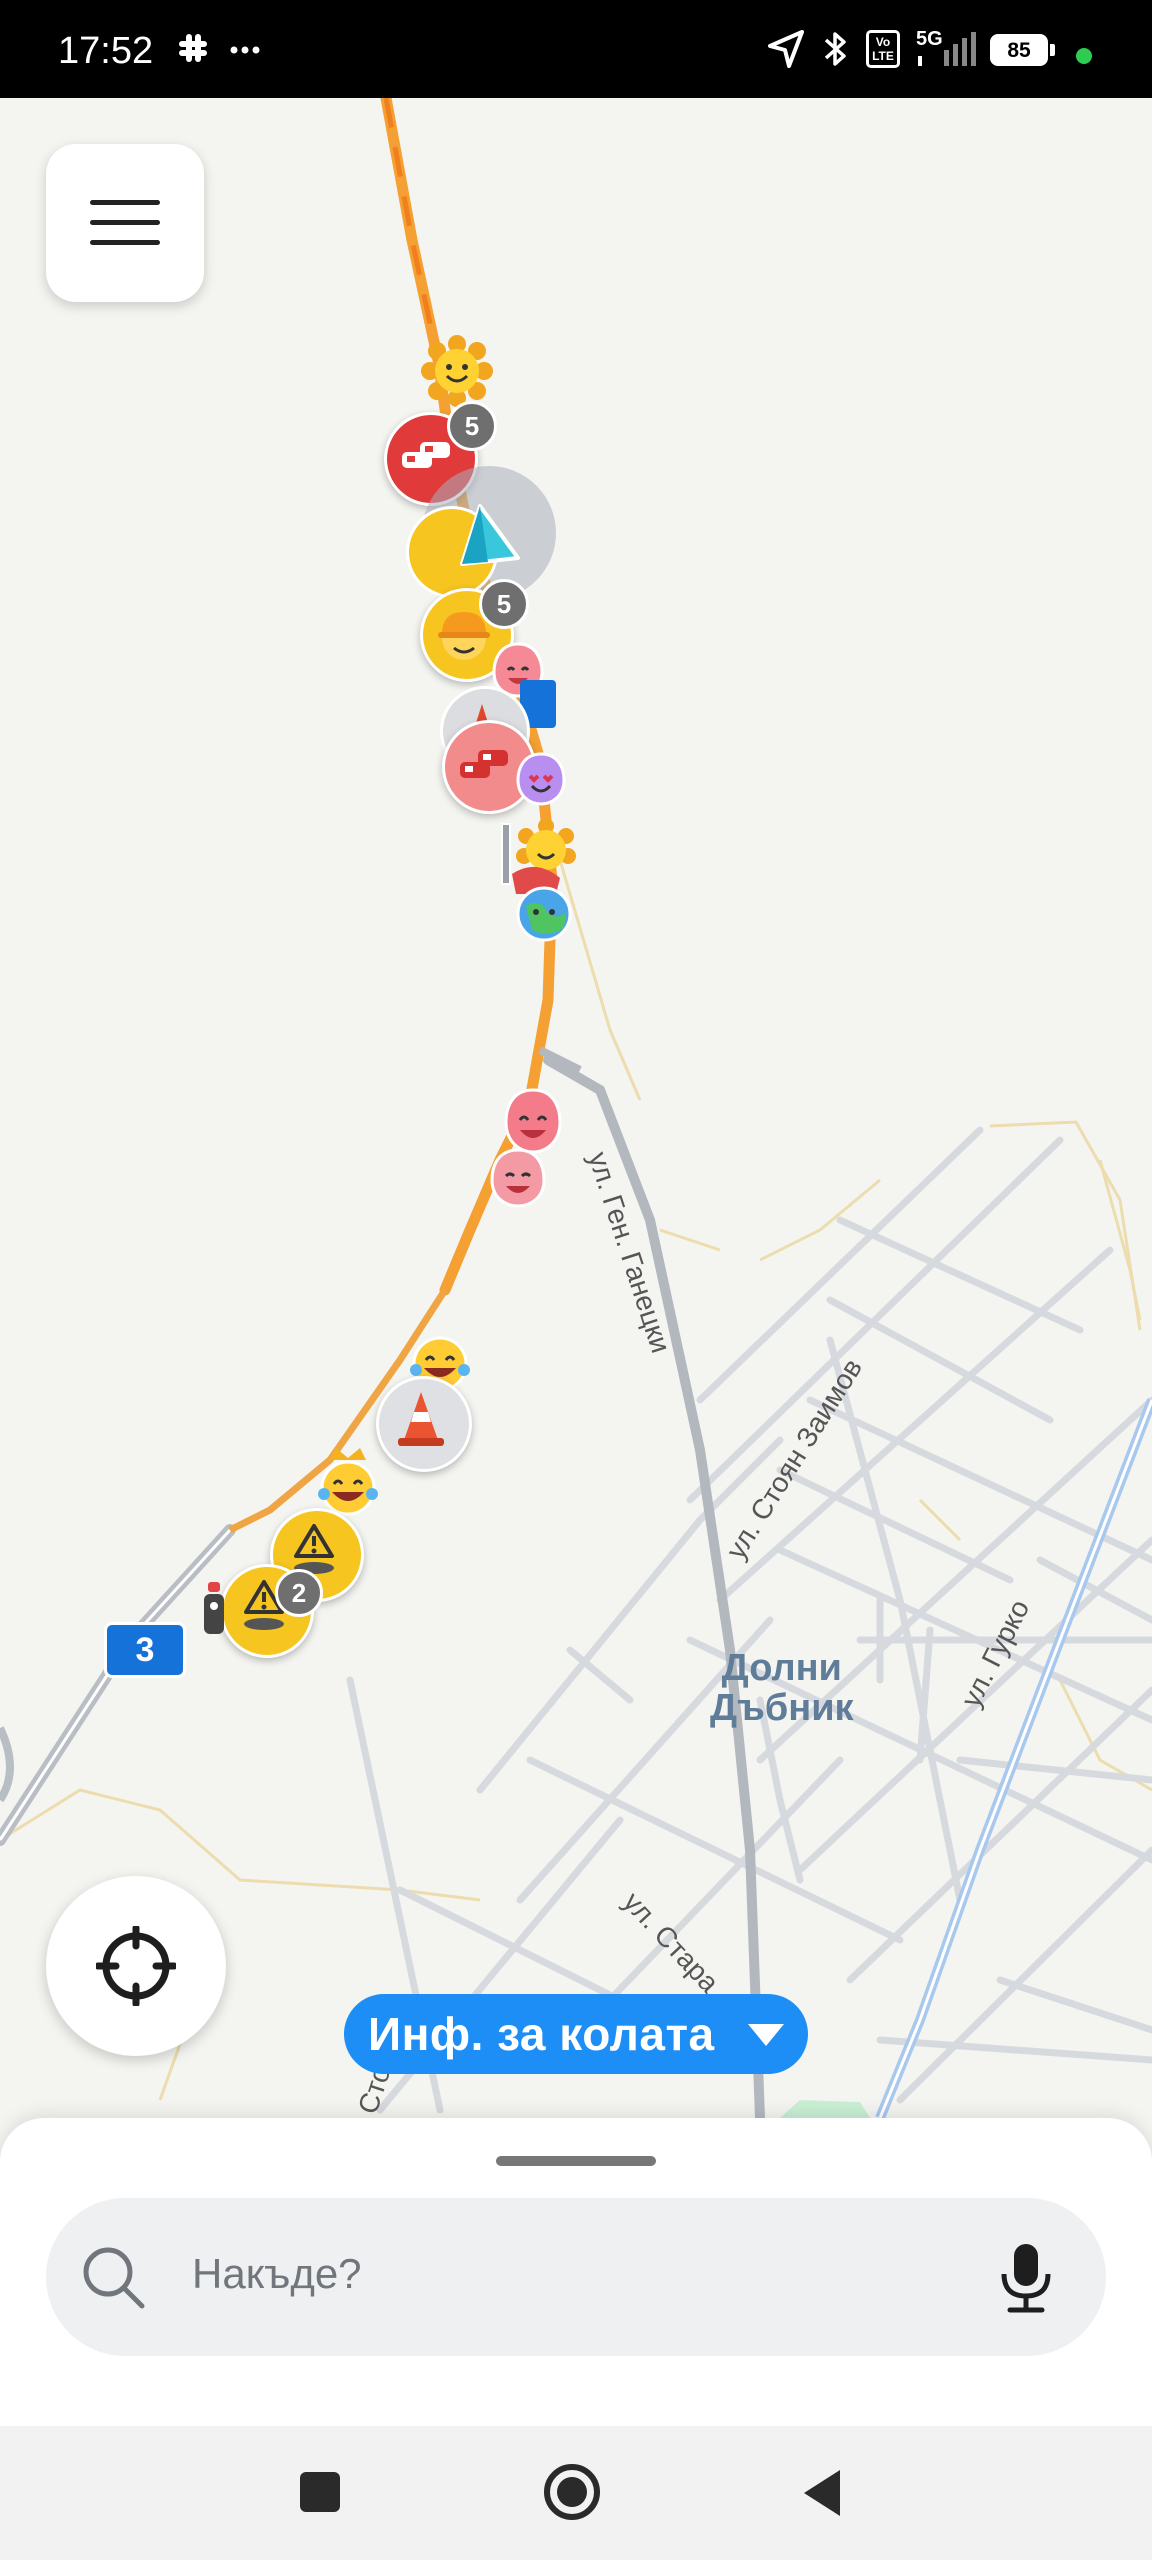 This screenshot has height=2560, width=1152. I want to click on search-icon, so click(114, 2278).